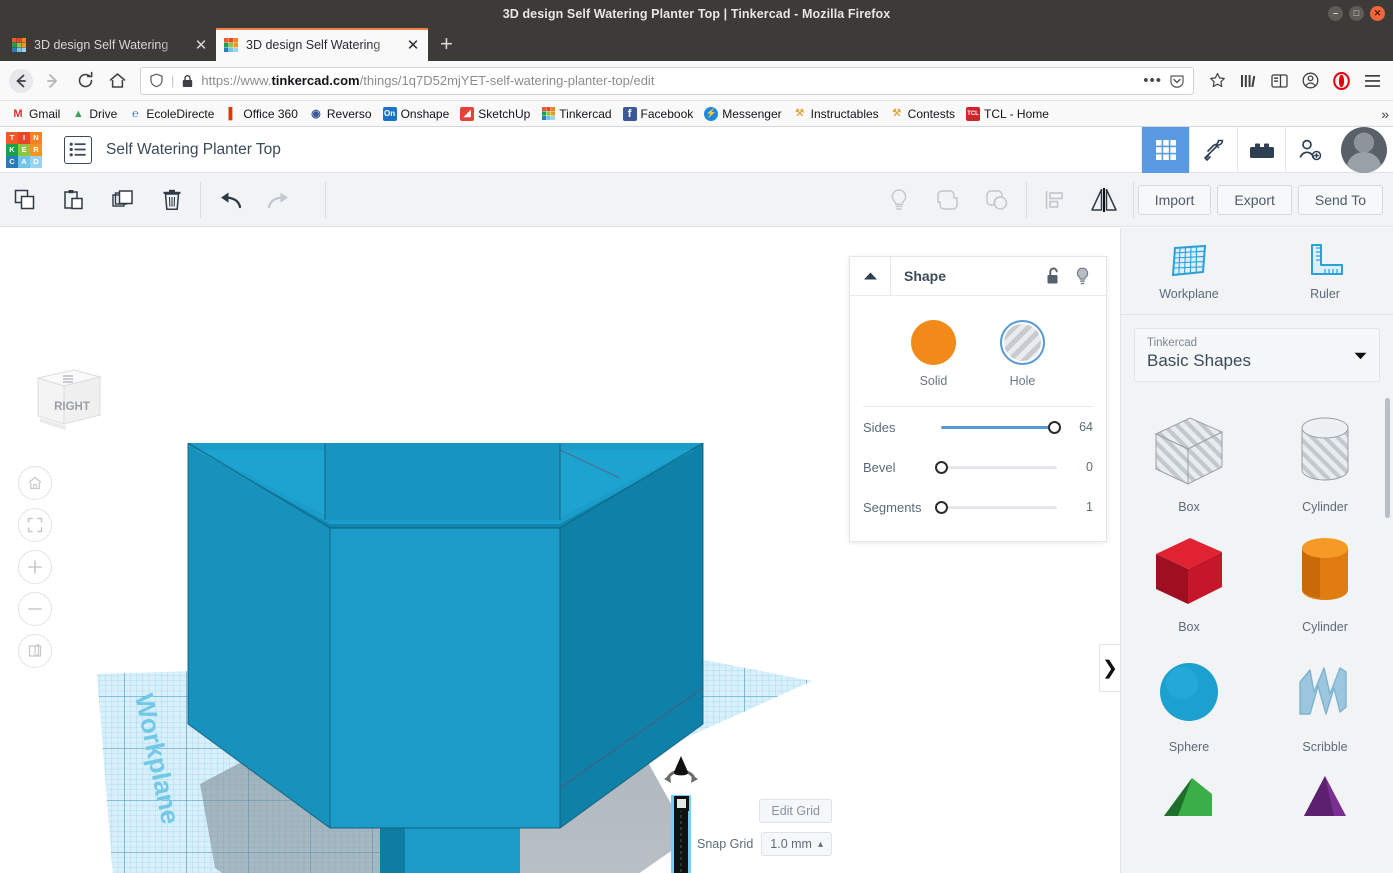 The image size is (1393, 873). Describe the element at coordinates (941, 467) in the screenshot. I see `bevel-slider-knob` at that location.